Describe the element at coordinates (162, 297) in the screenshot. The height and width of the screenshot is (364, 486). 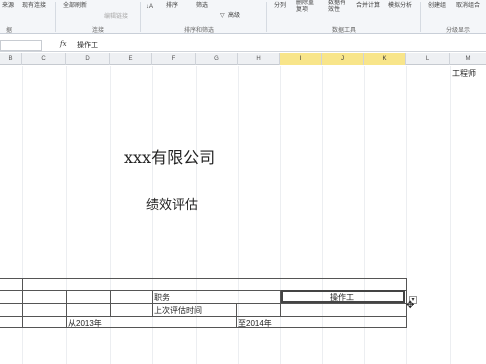
I see `label-position: 职务` at that location.